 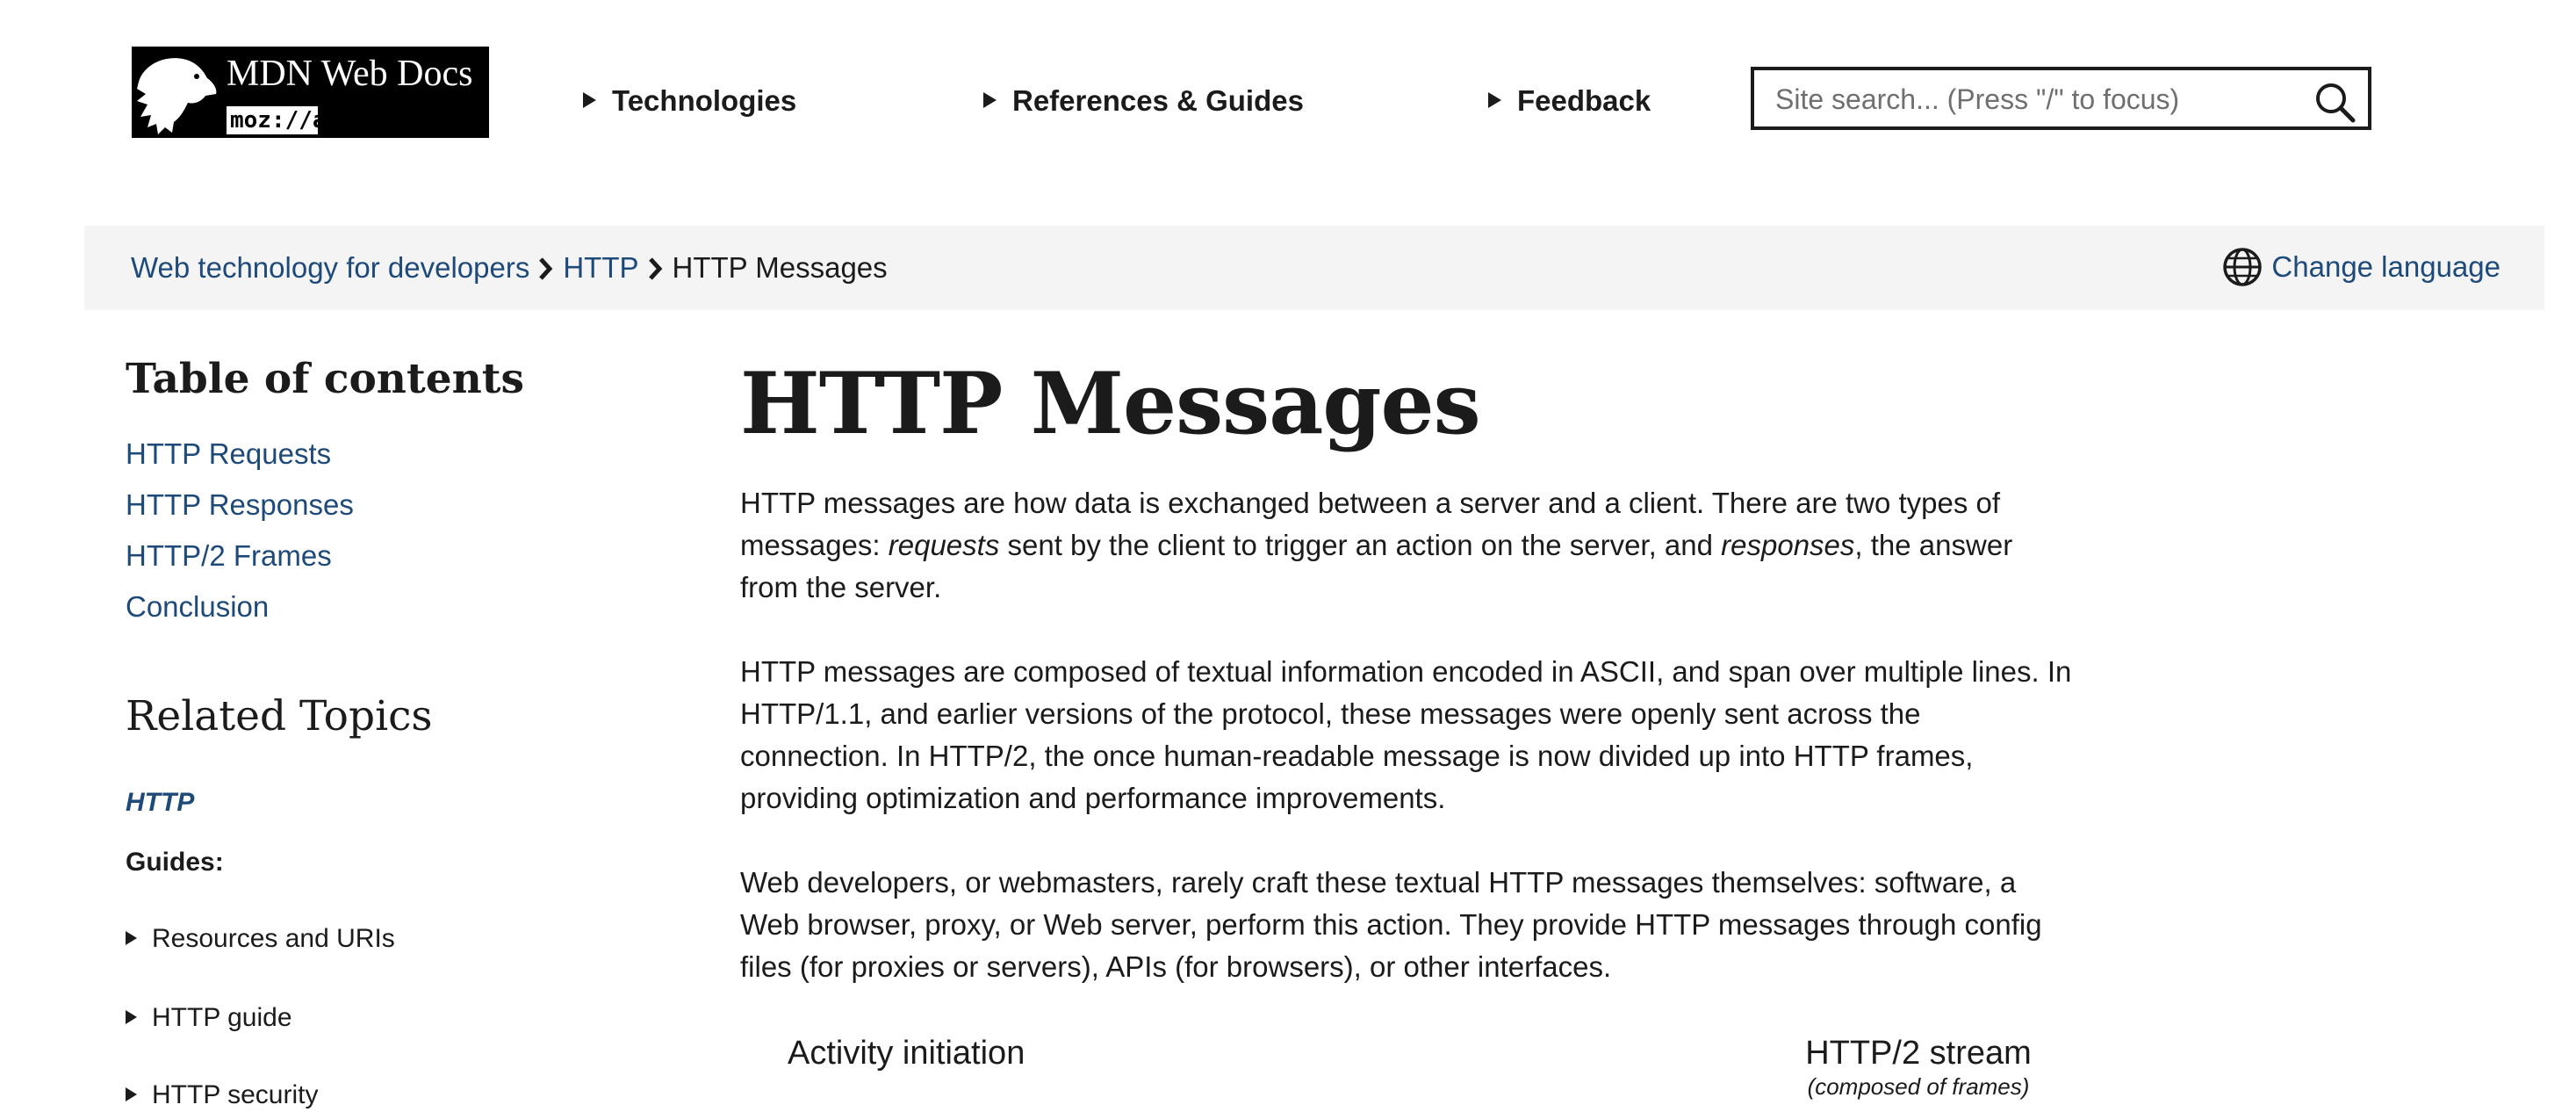 I want to click on breadcrumb-web-technology: Web technology for developers, so click(x=330, y=267).